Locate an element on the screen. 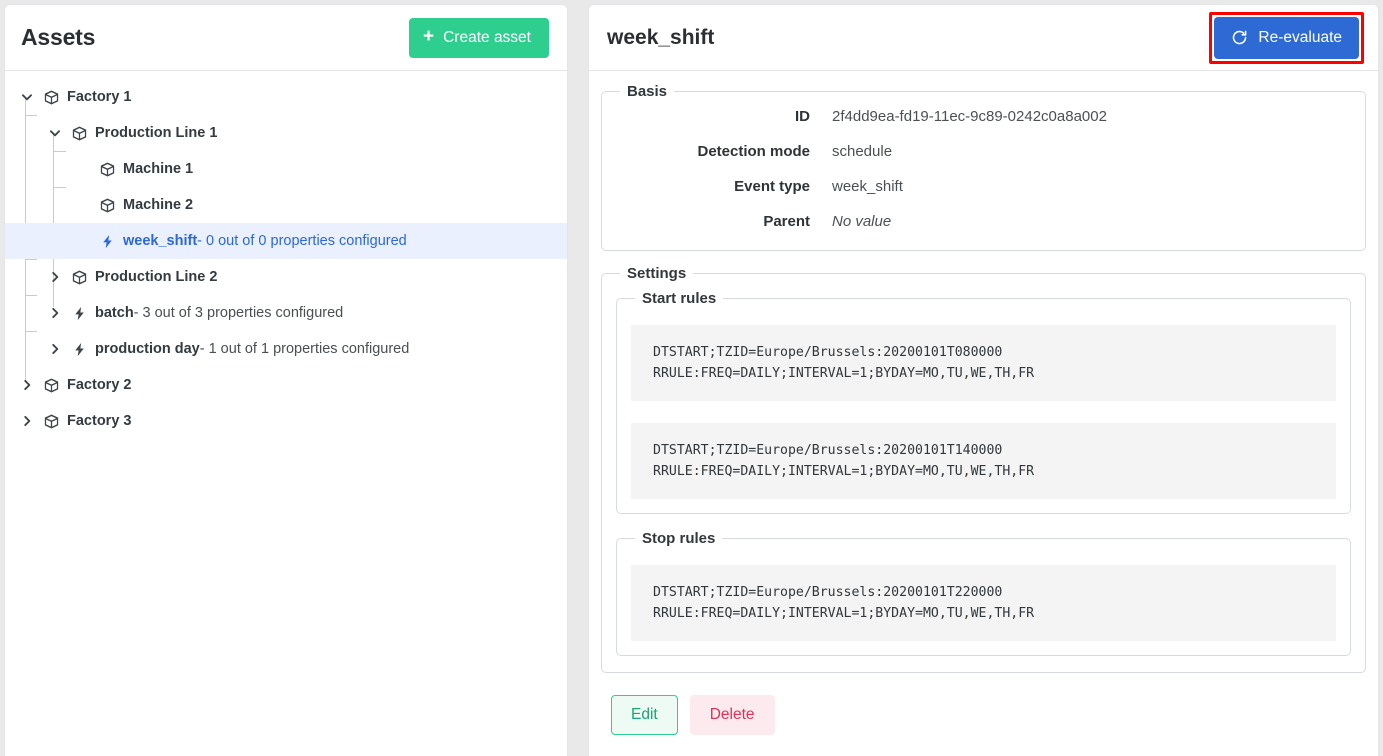 The width and height of the screenshot is (1383, 756). basis-row: Event type week_shift is located at coordinates (983, 186).